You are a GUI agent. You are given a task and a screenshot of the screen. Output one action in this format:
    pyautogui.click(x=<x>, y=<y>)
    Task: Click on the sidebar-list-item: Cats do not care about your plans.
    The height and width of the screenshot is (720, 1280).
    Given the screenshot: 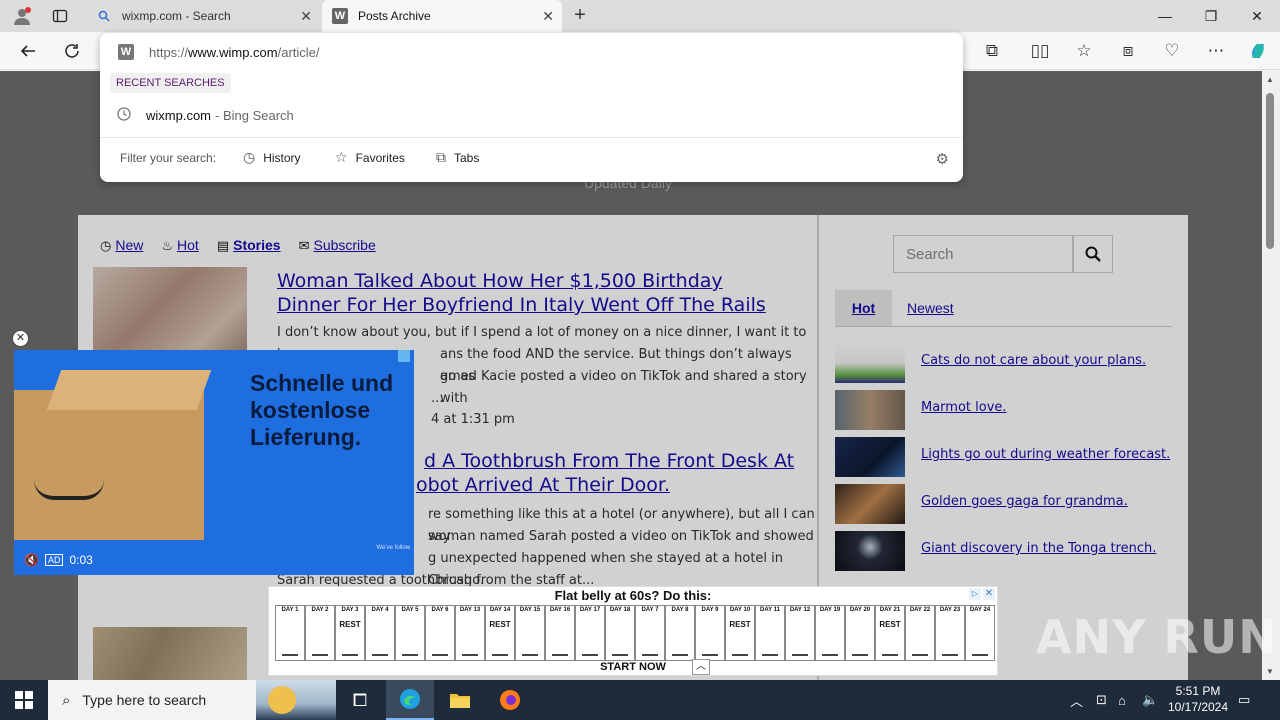 What is the action you would take?
    pyautogui.click(x=1003, y=363)
    